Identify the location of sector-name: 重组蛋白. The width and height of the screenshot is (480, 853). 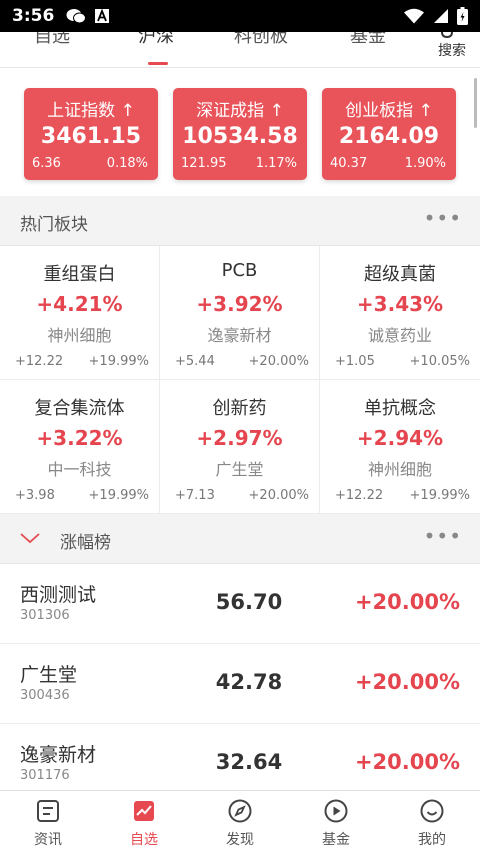
(79, 274).